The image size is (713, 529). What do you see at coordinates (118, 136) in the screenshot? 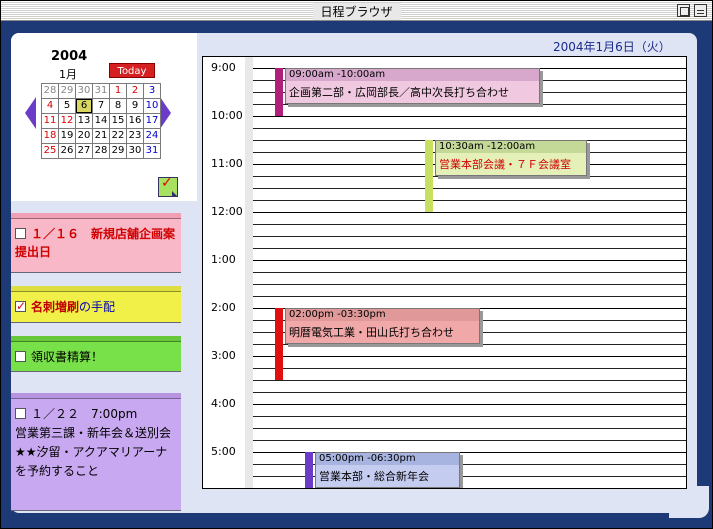
I see `calendar-day: 22` at bounding box center [118, 136].